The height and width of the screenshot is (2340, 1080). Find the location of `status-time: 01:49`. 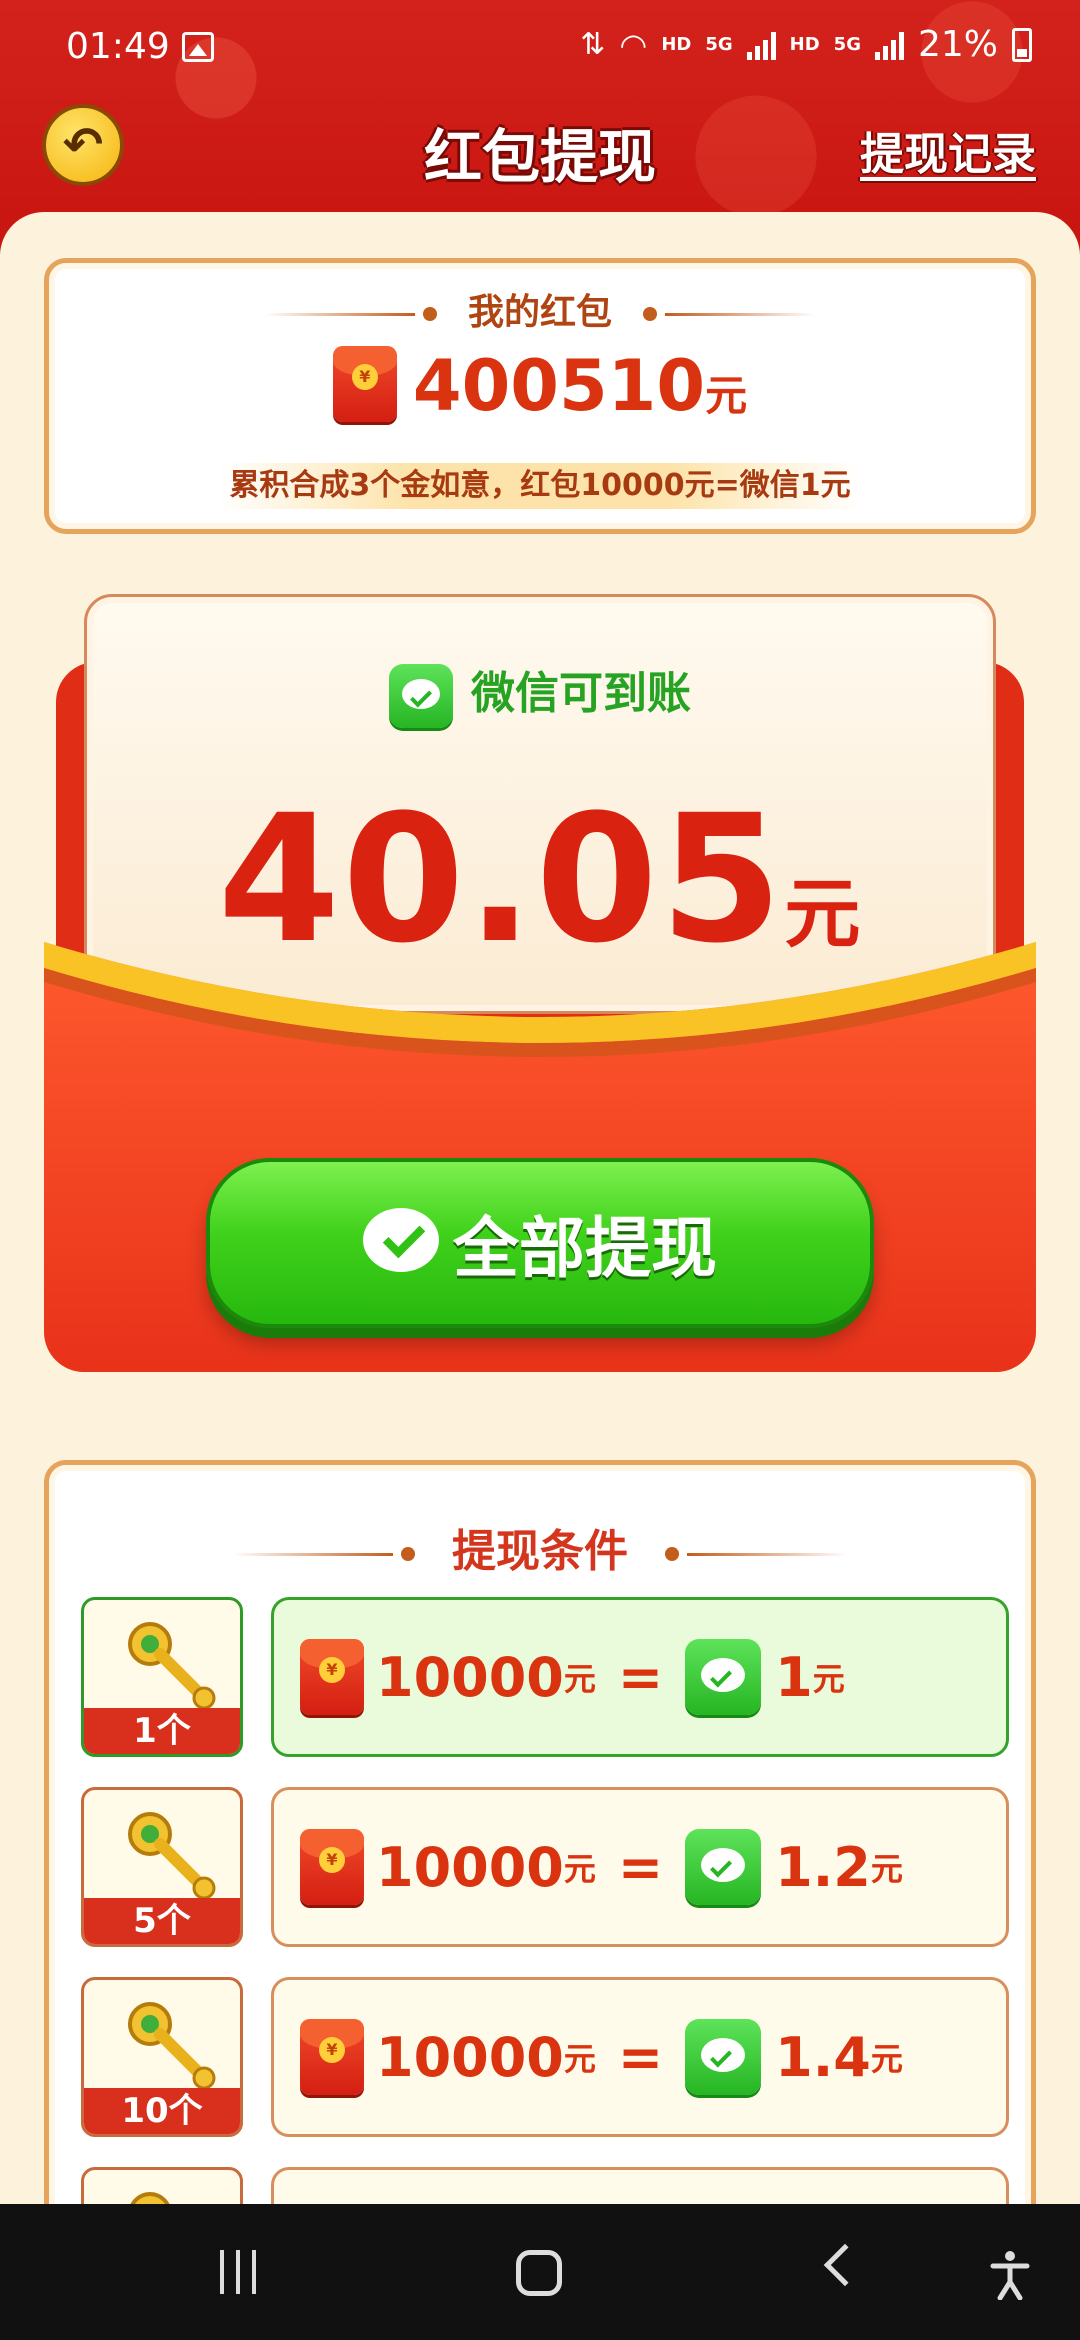

status-time: 01:49 is located at coordinates (118, 46).